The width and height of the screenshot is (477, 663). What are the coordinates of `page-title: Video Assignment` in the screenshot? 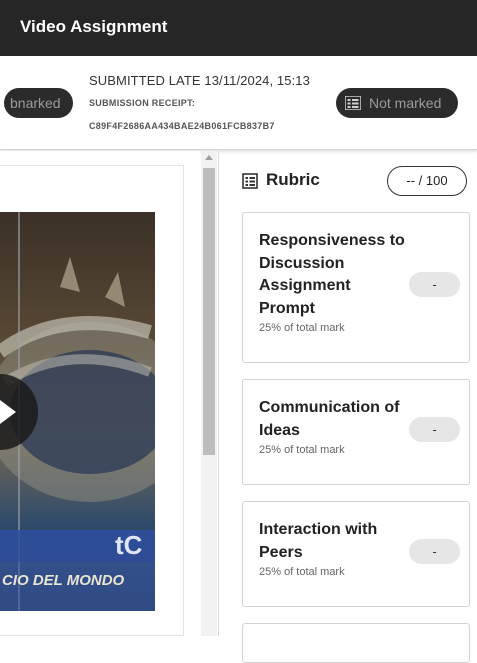 It's located at (94, 26).